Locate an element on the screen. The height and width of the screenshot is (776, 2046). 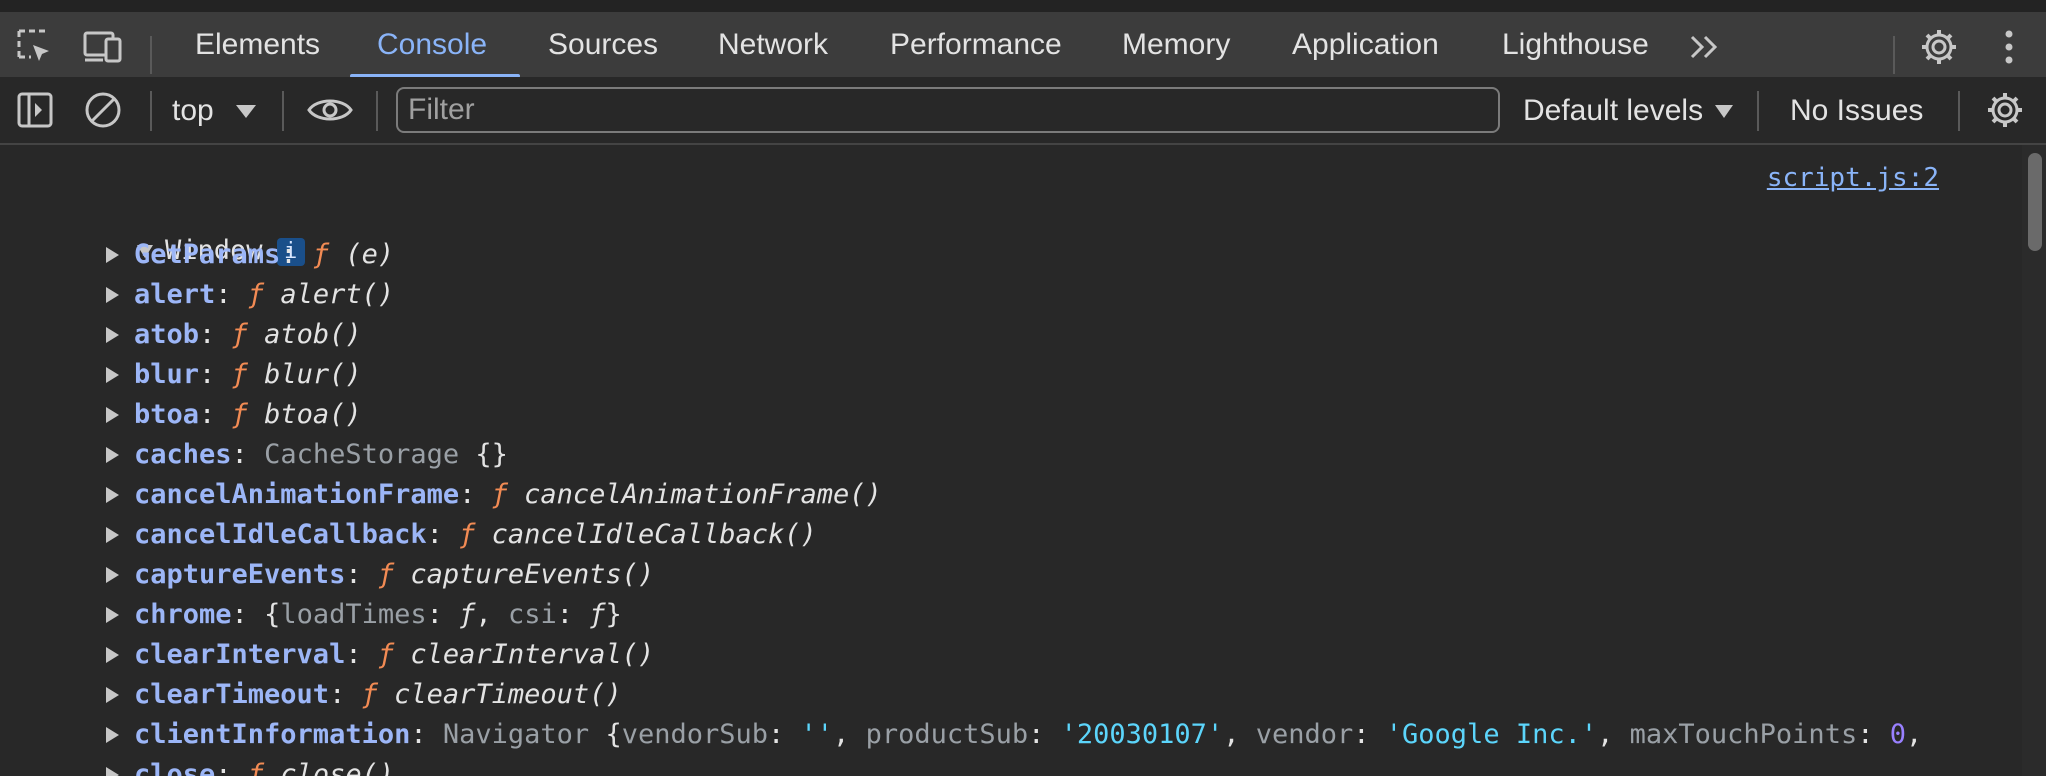
property-value: clearInterval() is located at coordinates (532, 654).